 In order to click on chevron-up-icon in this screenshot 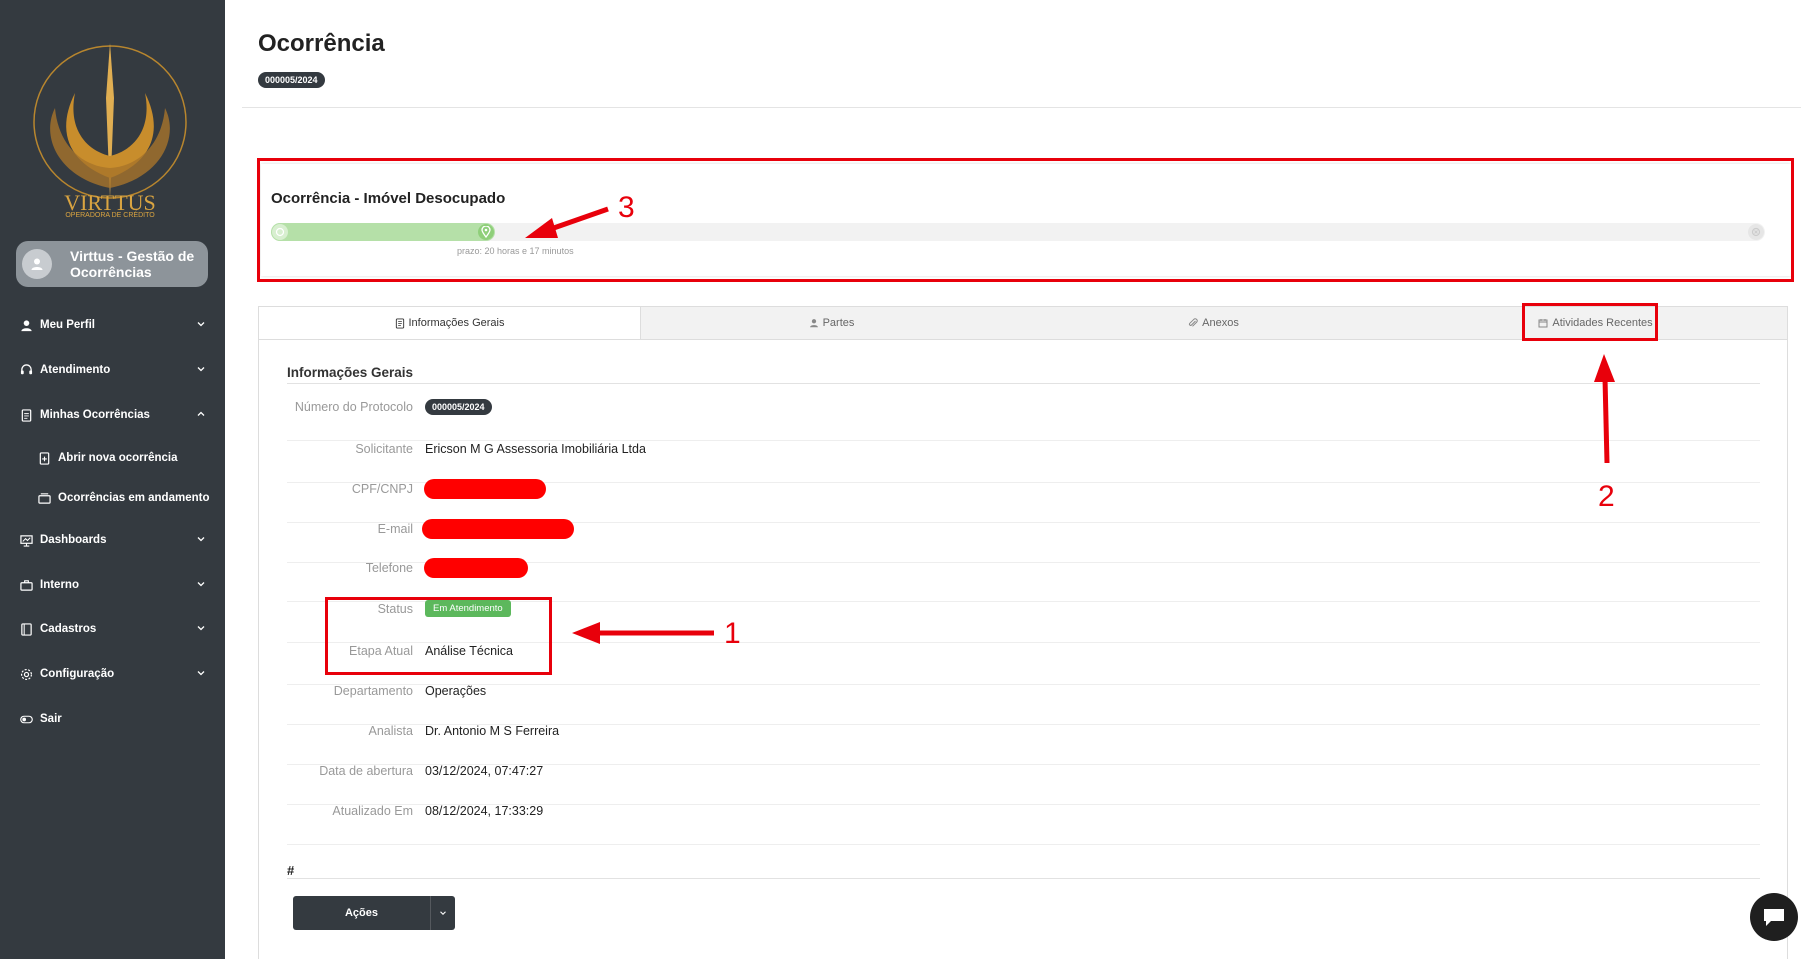, I will do `click(201, 413)`.